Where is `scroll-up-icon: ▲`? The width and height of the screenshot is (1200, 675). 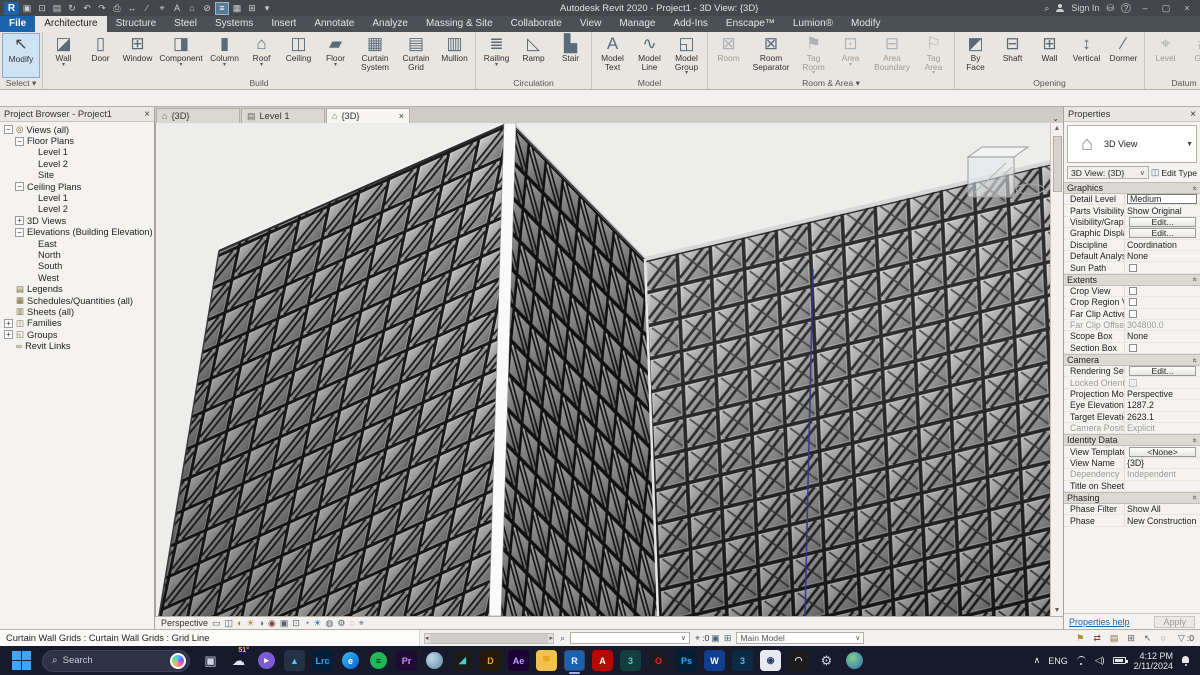
scroll-up-icon: ▲ is located at coordinates (1057, 128).